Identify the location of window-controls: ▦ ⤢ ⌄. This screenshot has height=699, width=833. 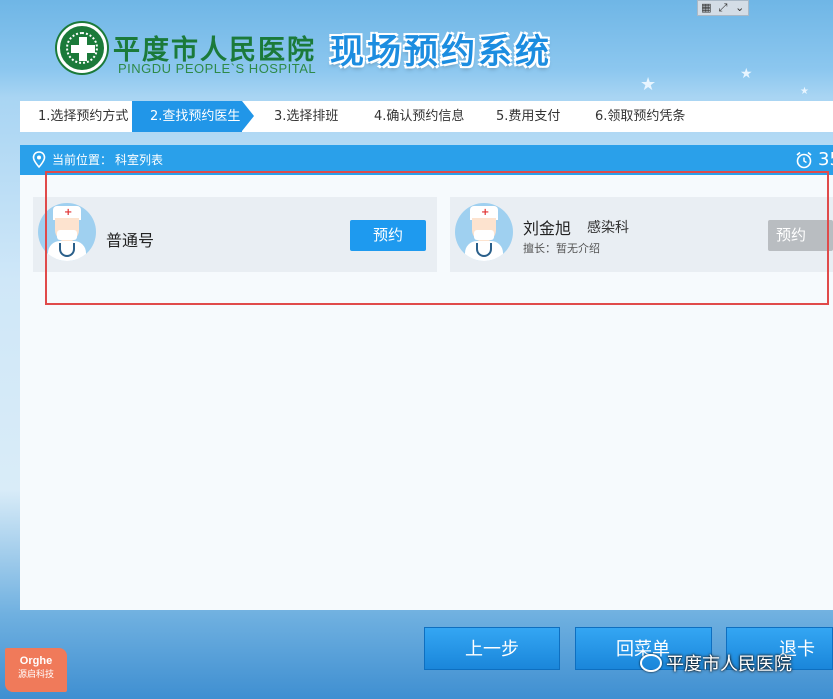
(723, 8).